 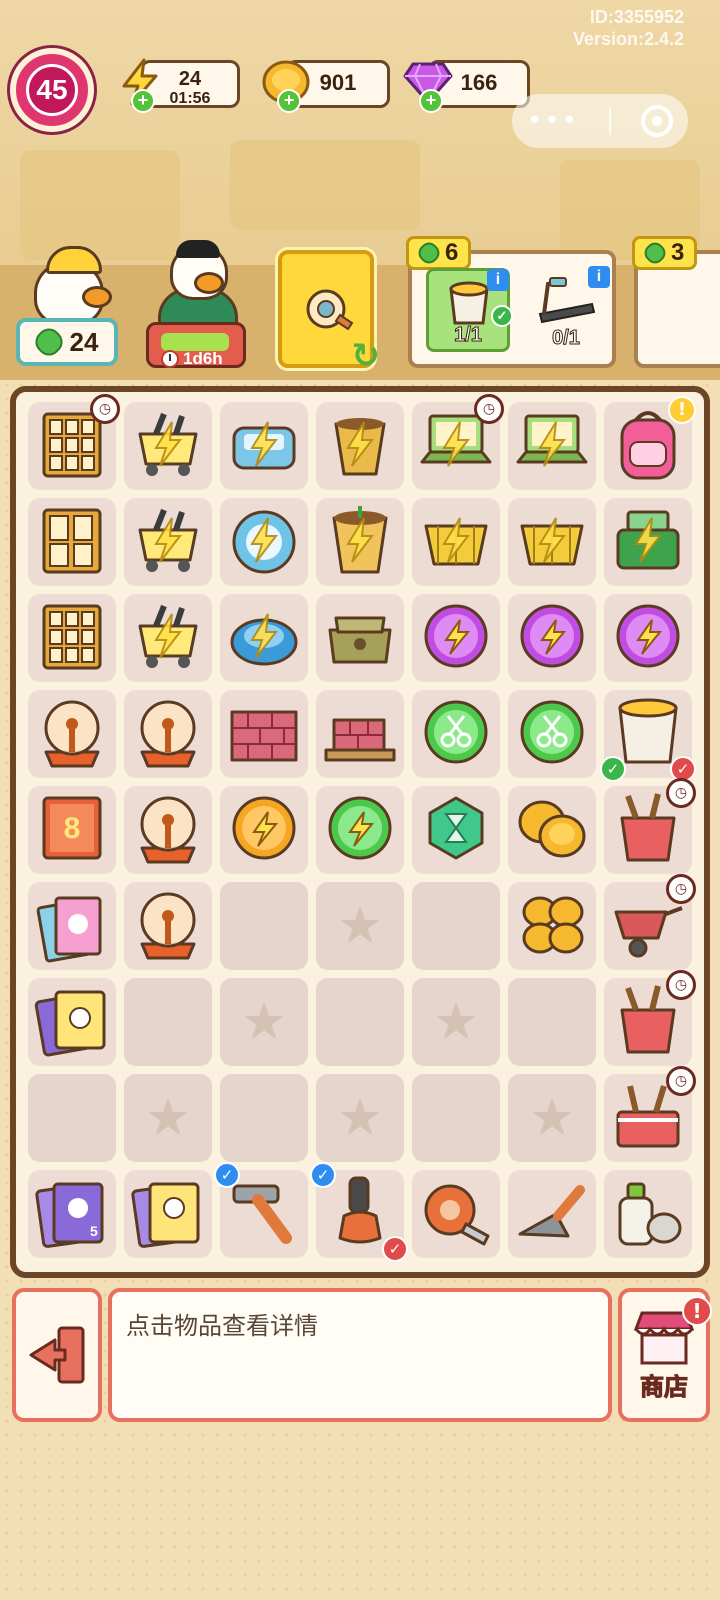 What do you see at coordinates (648, 736) in the screenshot?
I see `board-item-paint-bucket: ✓ ✓` at bounding box center [648, 736].